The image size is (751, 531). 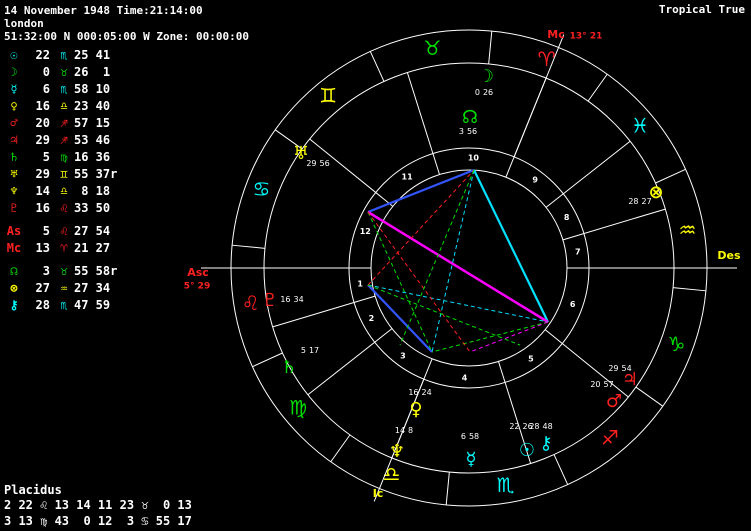 What do you see at coordinates (251, 303) in the screenshot?
I see `zodiac-sign-icon: ♌` at bounding box center [251, 303].